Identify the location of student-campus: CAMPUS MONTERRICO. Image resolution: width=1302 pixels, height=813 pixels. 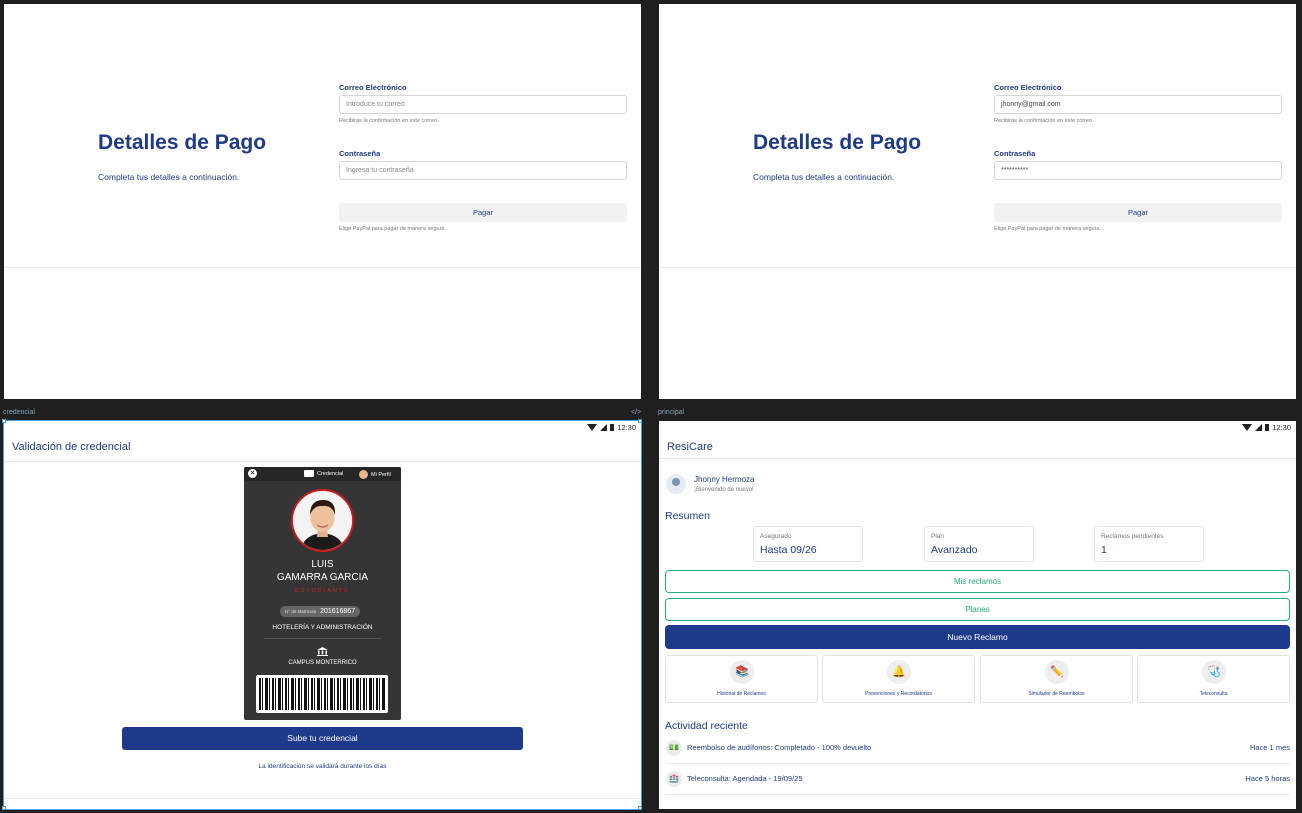
(322, 663).